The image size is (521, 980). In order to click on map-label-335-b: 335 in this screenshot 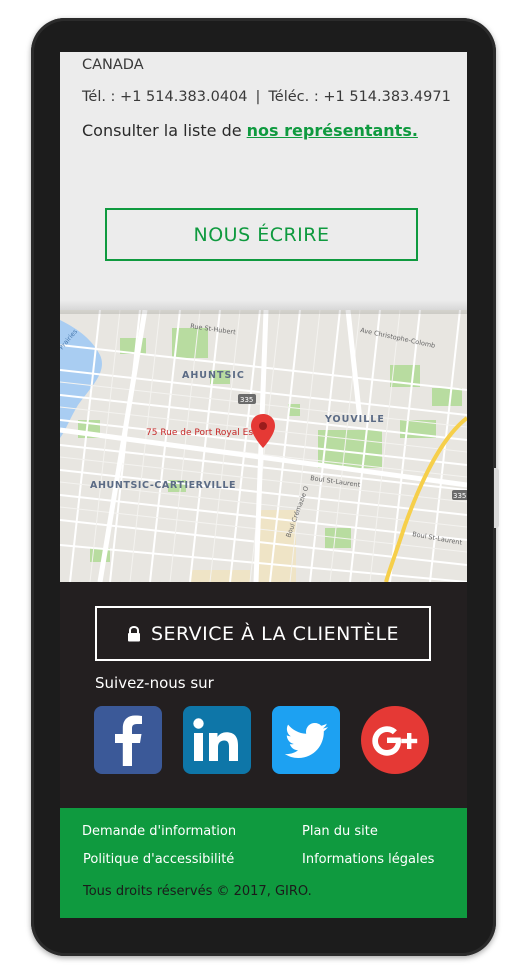, I will do `click(459, 496)`.